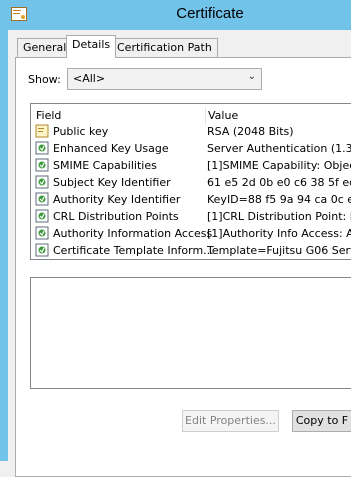  Describe the element at coordinates (164, 47) in the screenshot. I see `tab-certification-path: Certification Path` at that location.